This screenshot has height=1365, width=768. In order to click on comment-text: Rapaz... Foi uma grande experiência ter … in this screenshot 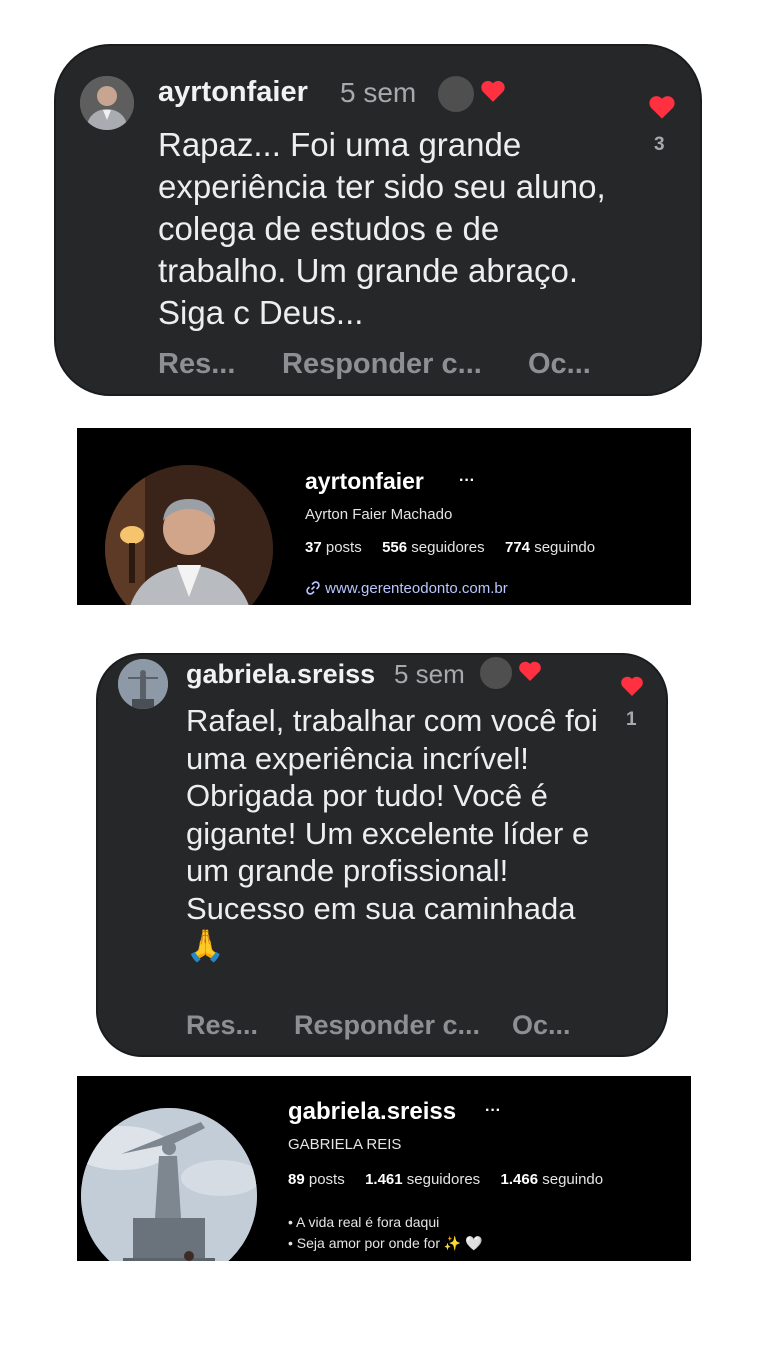, I will do `click(382, 228)`.